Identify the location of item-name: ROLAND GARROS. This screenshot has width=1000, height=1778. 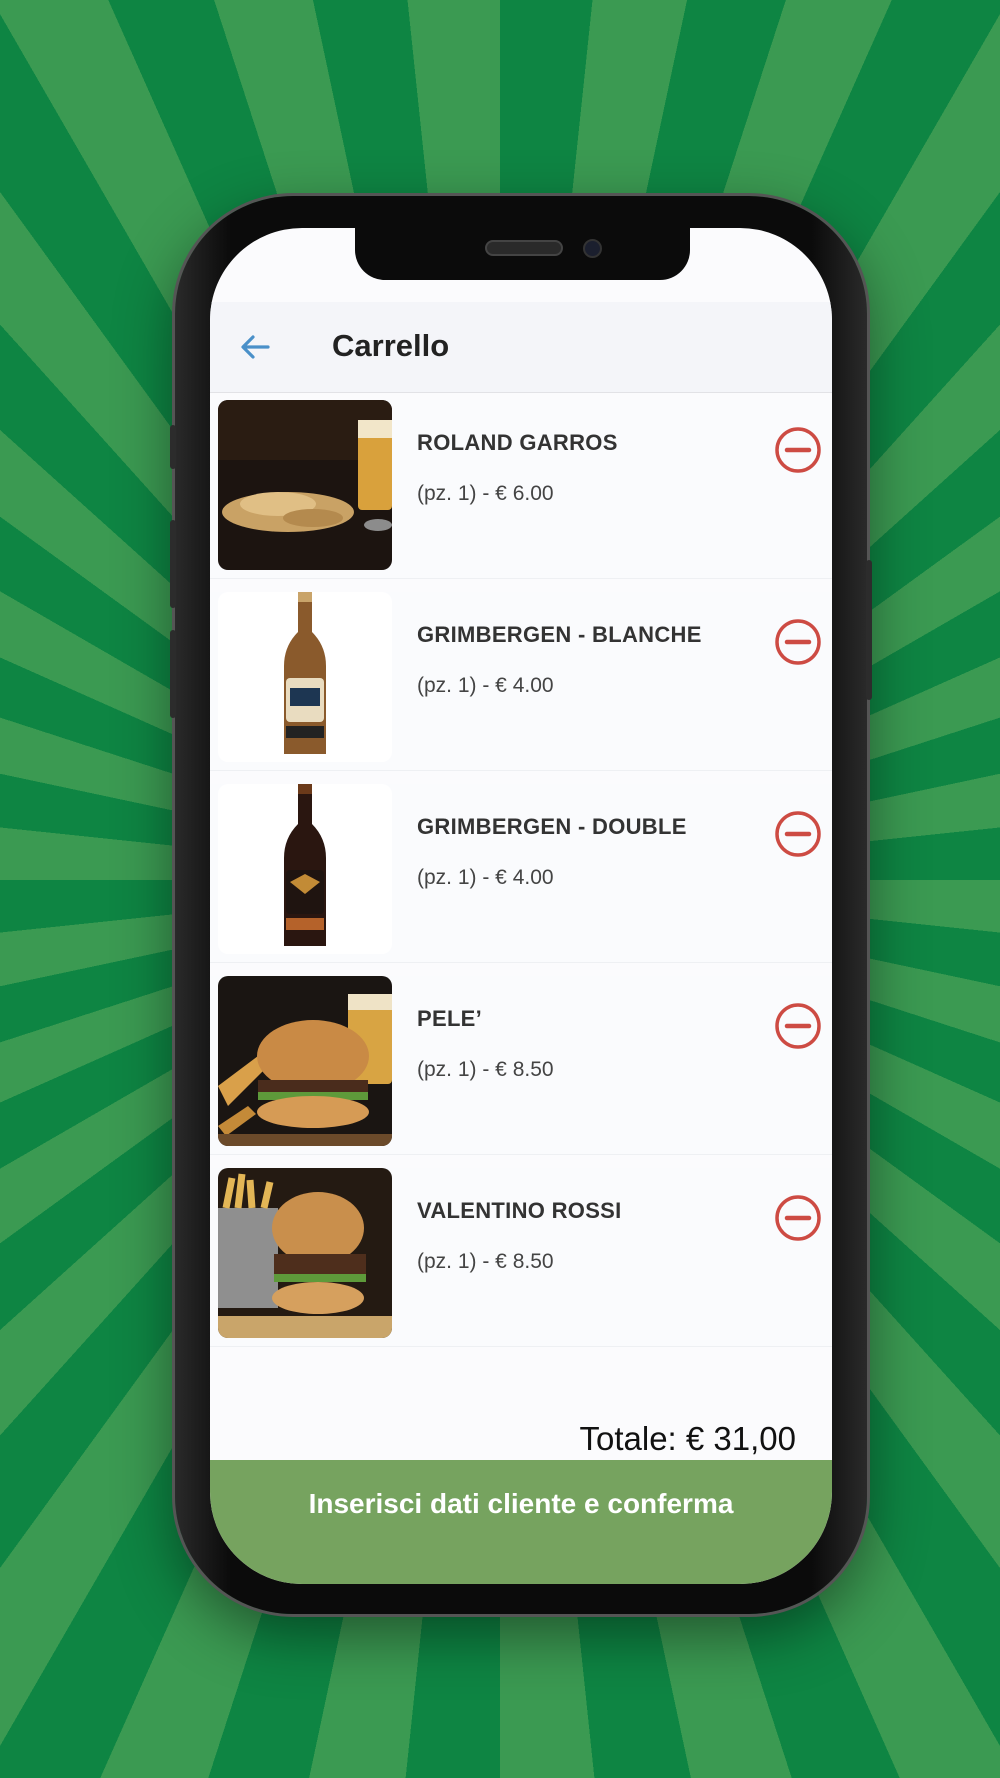
(517, 442).